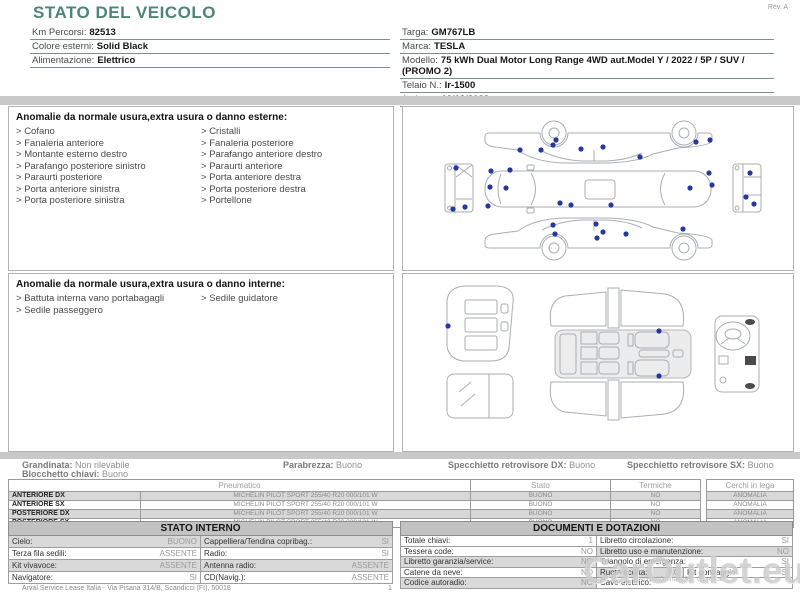 The width and height of the screenshot is (800, 600). I want to click on cell-label: Navigatore:, so click(32, 577).